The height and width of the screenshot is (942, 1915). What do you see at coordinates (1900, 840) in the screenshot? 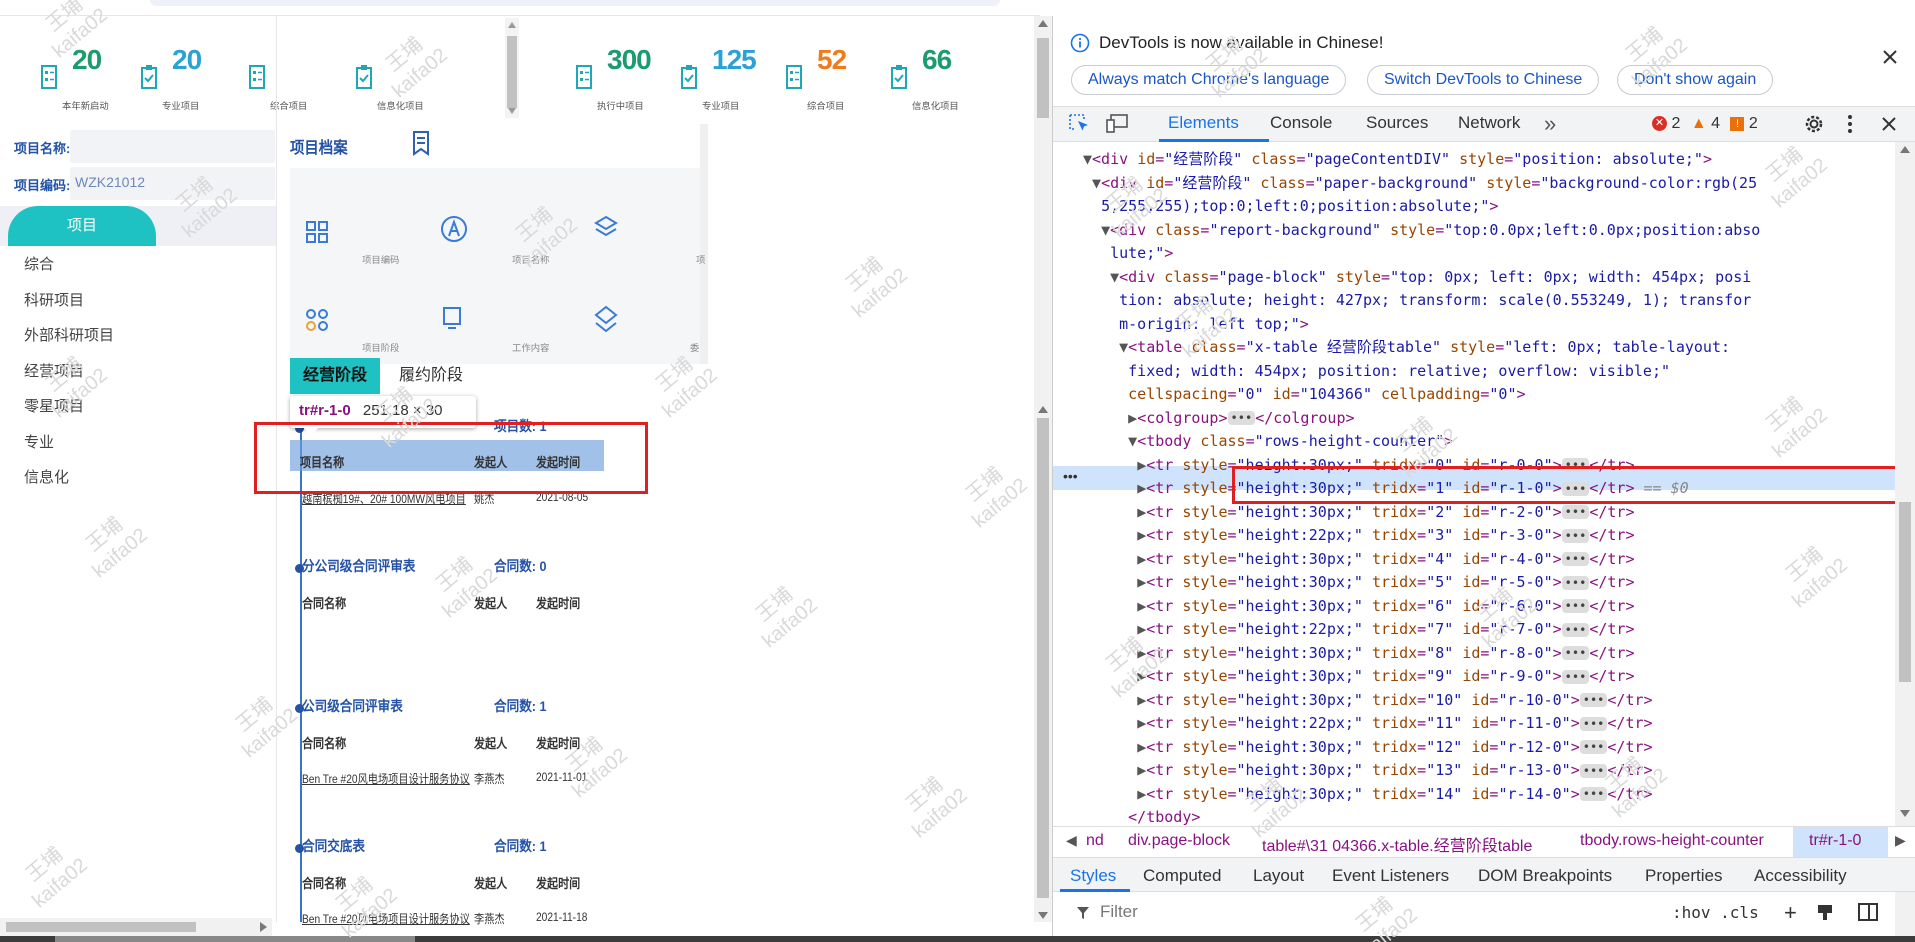
I see `breadcrumb-right-arrow: ▶` at bounding box center [1900, 840].